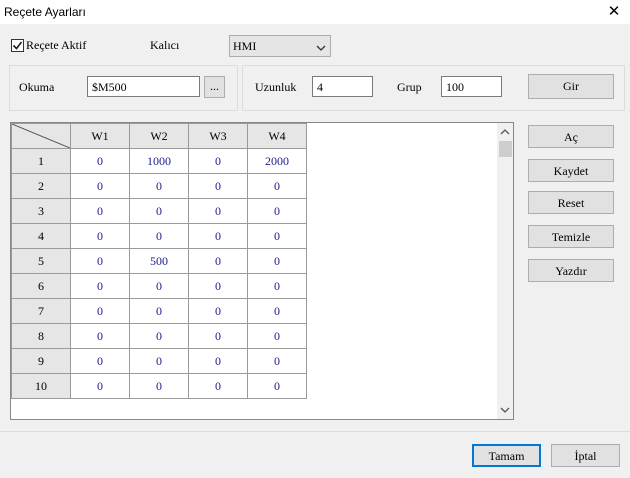  Describe the element at coordinates (585, 455) in the screenshot. I see `cancel-button: İptal` at that location.